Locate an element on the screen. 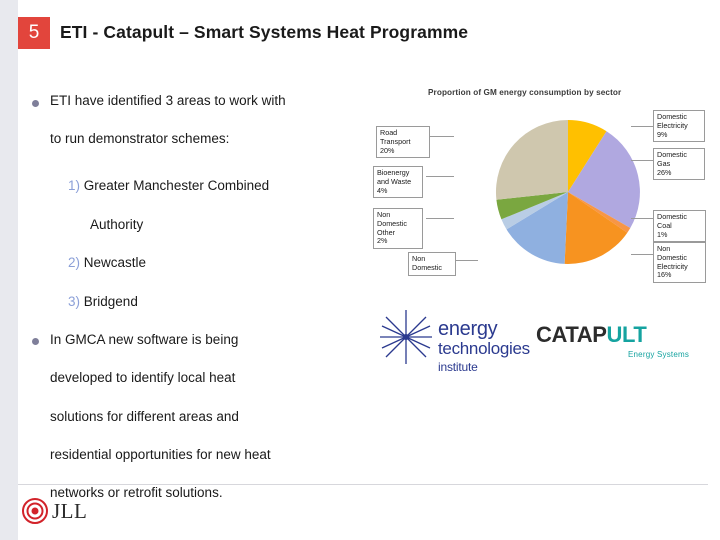 Image resolution: width=720 pixels, height=540 pixels. pie-svg is located at coordinates (567, 192).